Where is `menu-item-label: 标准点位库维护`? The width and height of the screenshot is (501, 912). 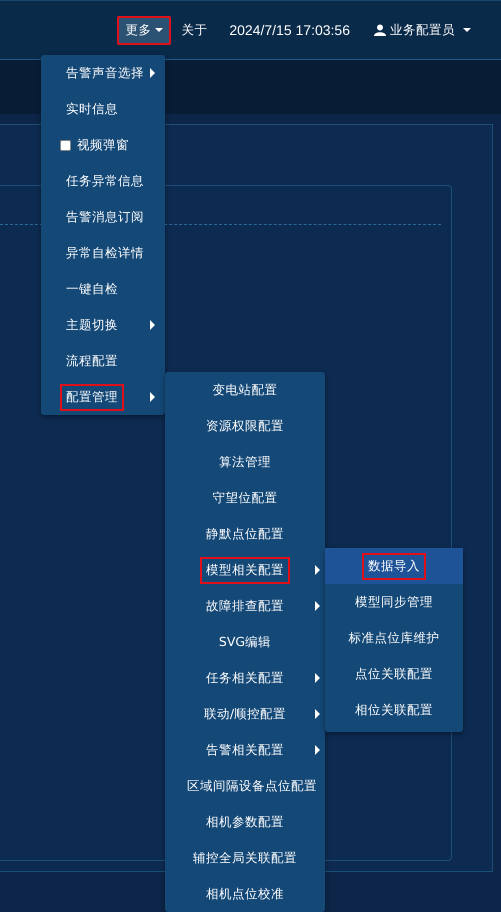 menu-item-label: 标准点位库维护 is located at coordinates (394, 637).